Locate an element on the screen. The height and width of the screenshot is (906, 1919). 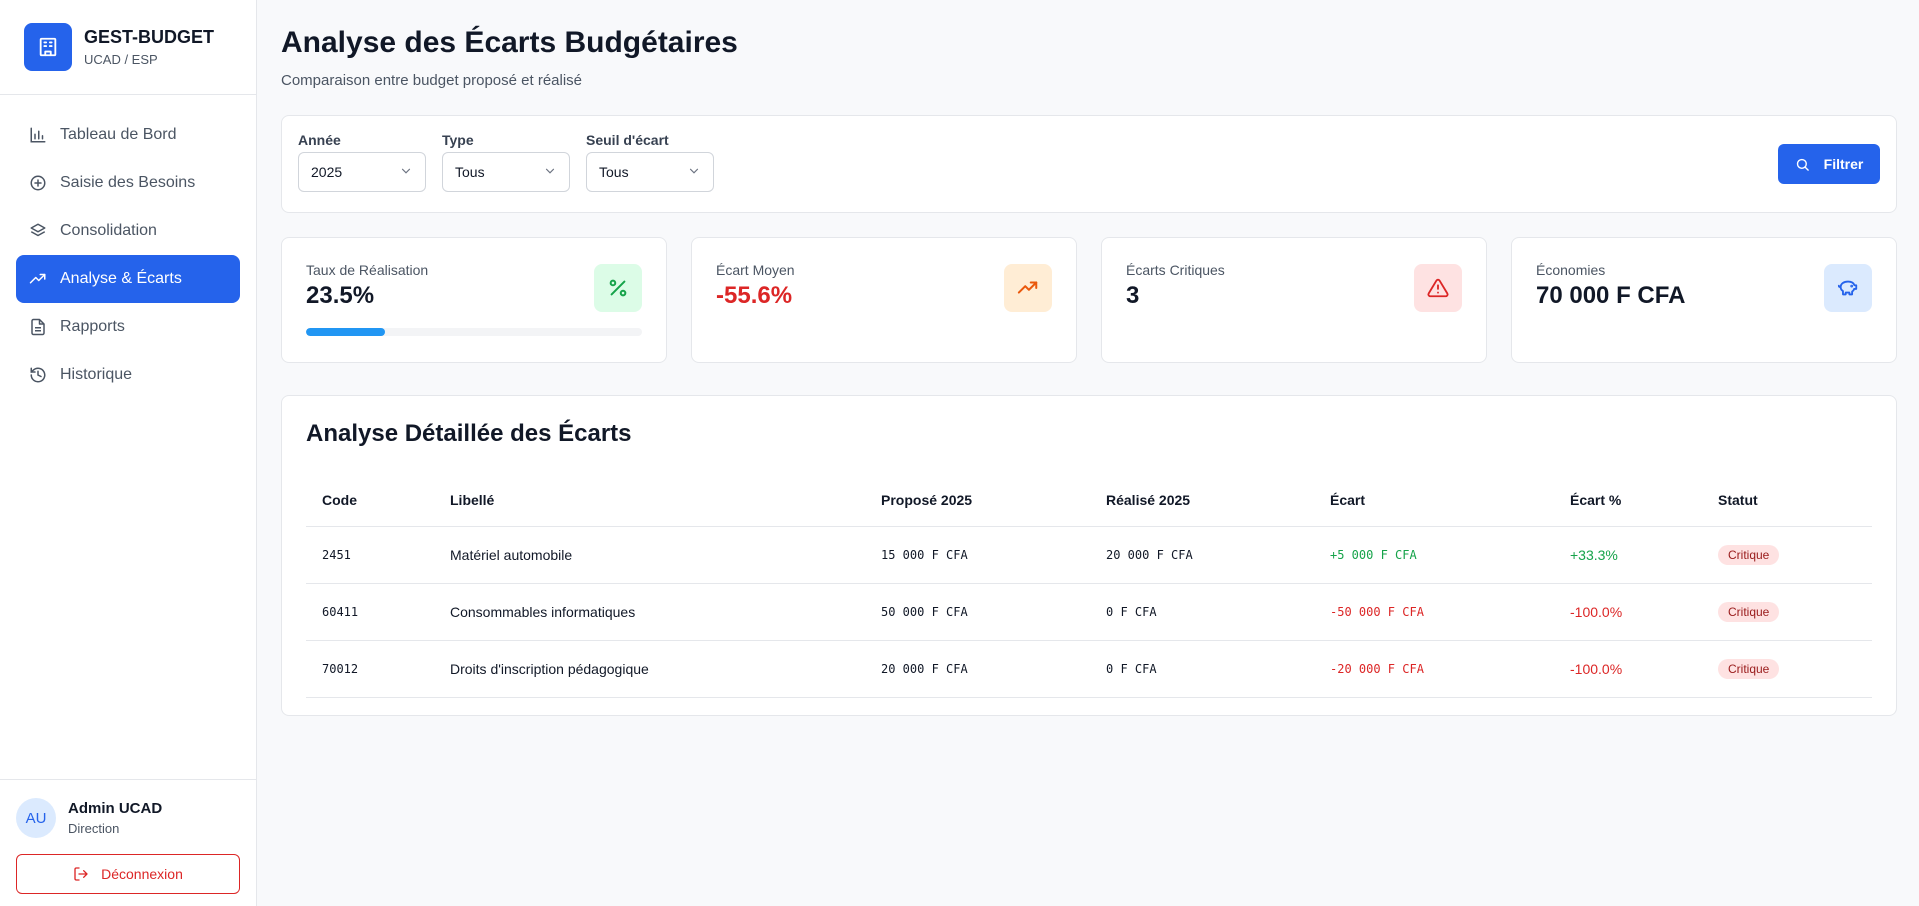
logout-button: Déconnexion is located at coordinates (128, 874).